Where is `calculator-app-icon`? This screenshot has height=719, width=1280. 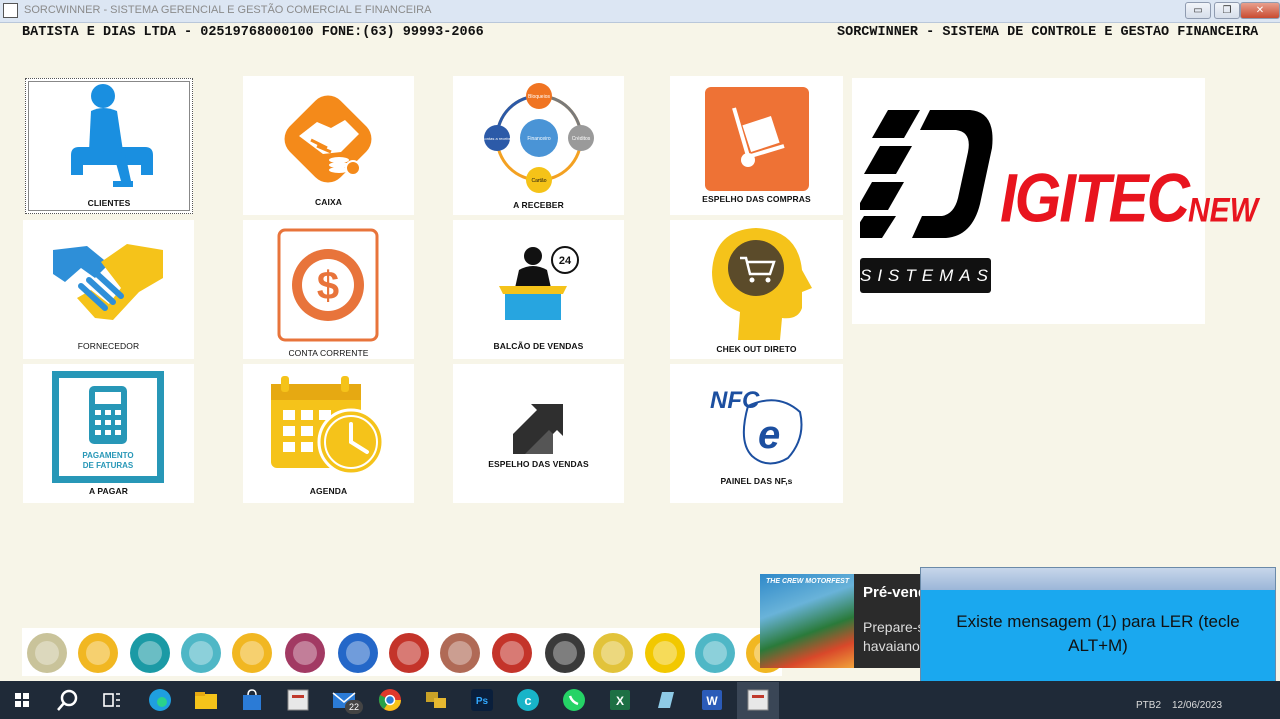 calculator-app-icon is located at coordinates (358, 653).